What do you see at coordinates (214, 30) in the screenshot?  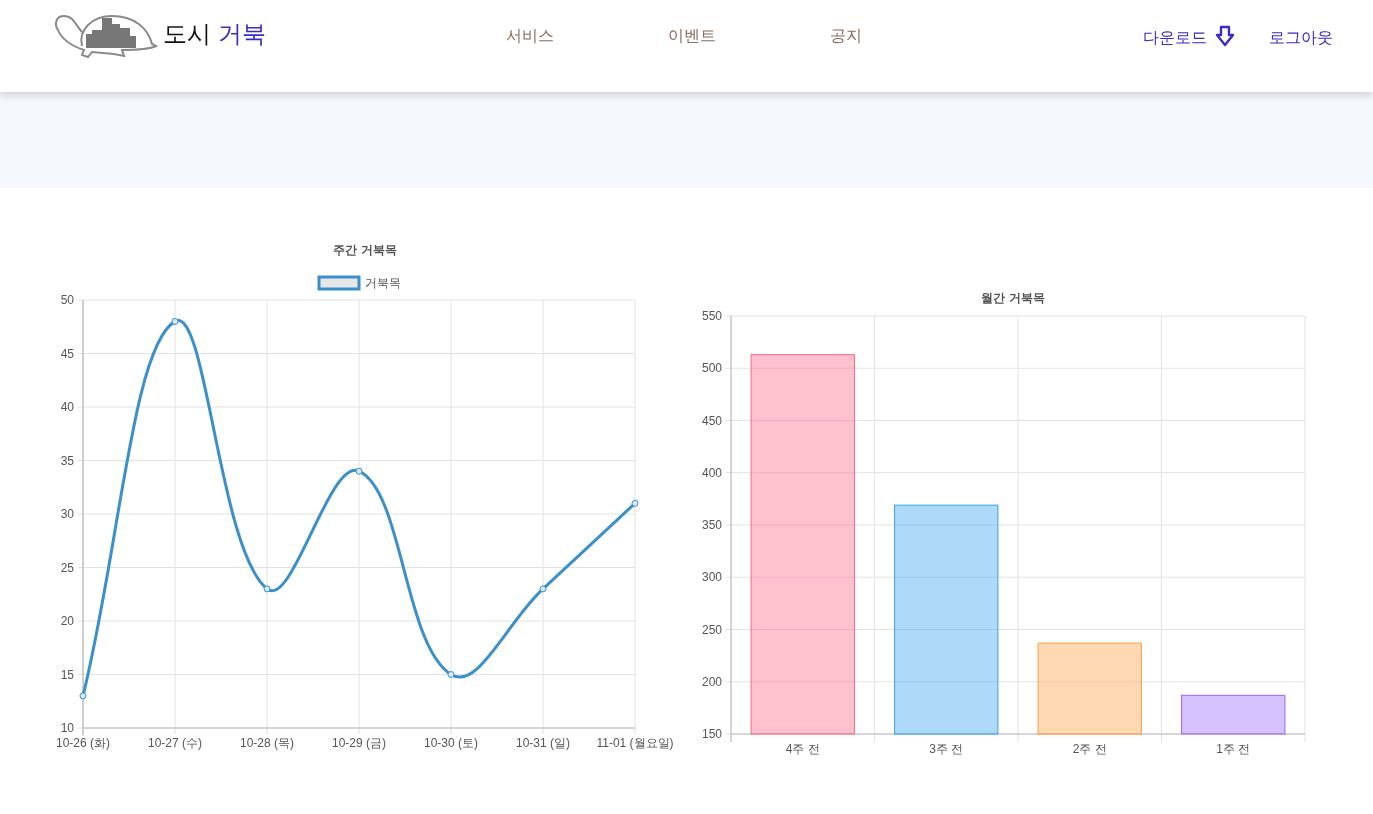 I see `brand-name: 도시 거북` at bounding box center [214, 30].